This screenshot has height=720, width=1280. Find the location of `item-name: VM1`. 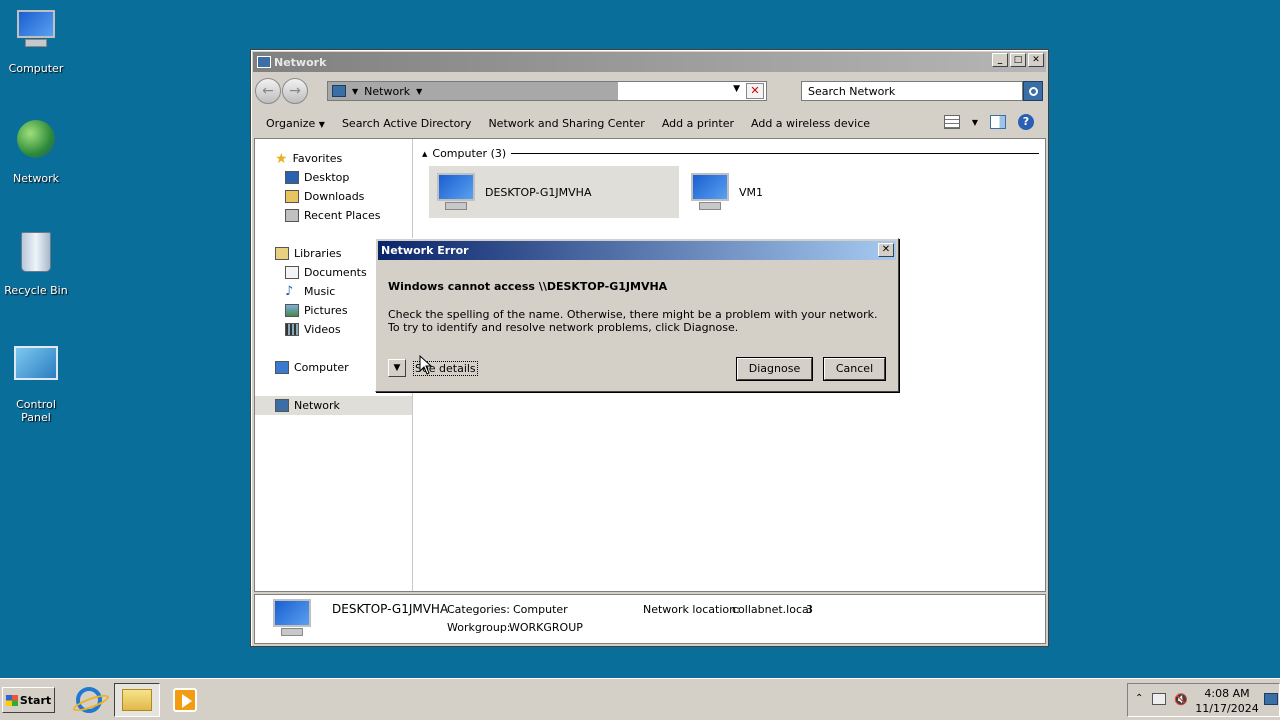

item-name: VM1 is located at coordinates (751, 192).